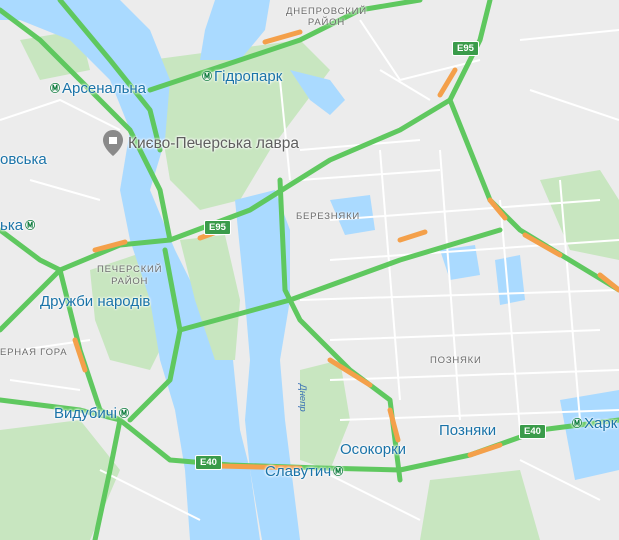  What do you see at coordinates (467, 430) in the screenshot?
I see `metro-station-pozniaky: Позняки` at bounding box center [467, 430].